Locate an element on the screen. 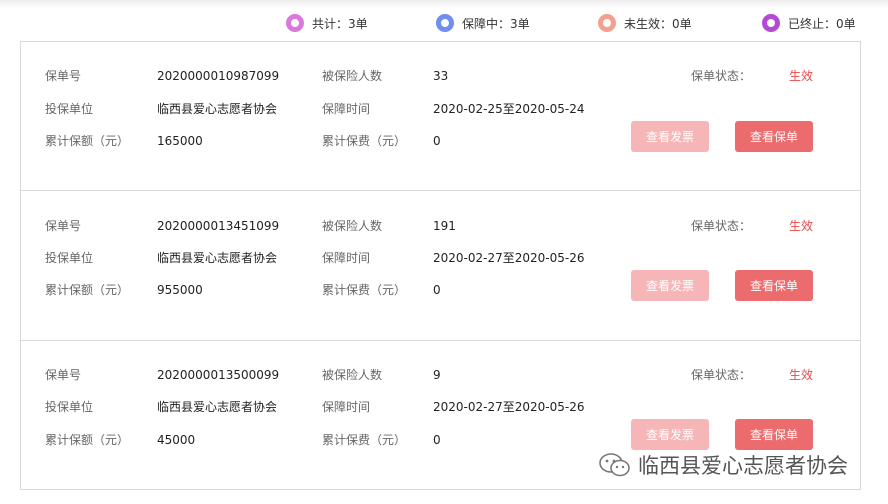 The image size is (888, 504). summary-terminated: 已终止：0单 is located at coordinates (809, 23).